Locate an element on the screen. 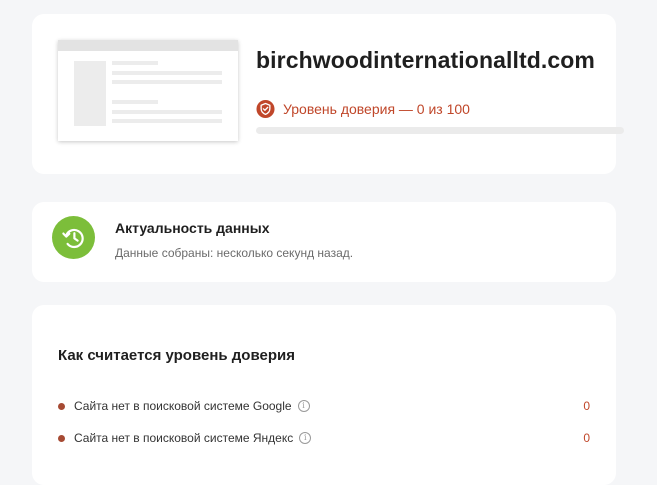 This screenshot has height=485, width=657. preview-sidebar is located at coordinates (90, 93).